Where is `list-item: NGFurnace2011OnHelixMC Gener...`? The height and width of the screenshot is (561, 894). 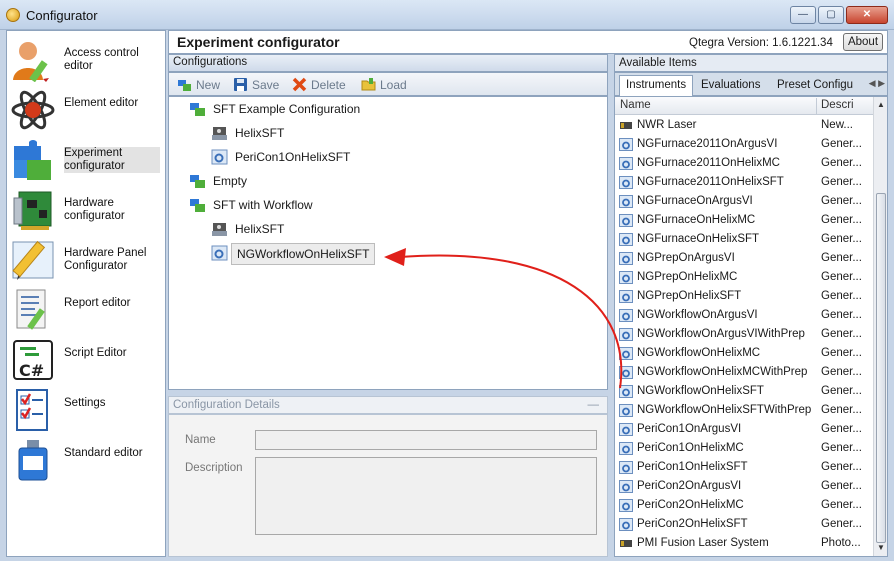
list-item: NGFurnace2011OnHelixMC Gener... is located at coordinates (744, 163).